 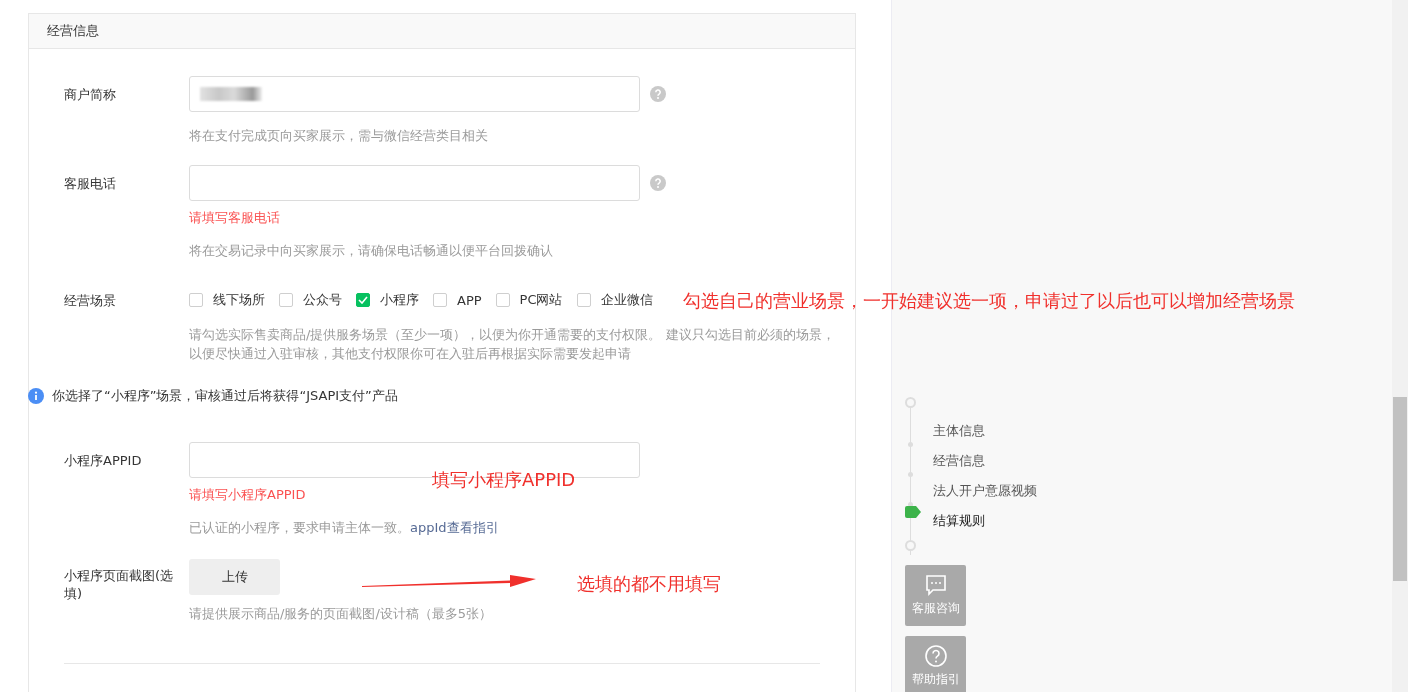 I want to click on step-item: 主体信息, so click(x=1148, y=431).